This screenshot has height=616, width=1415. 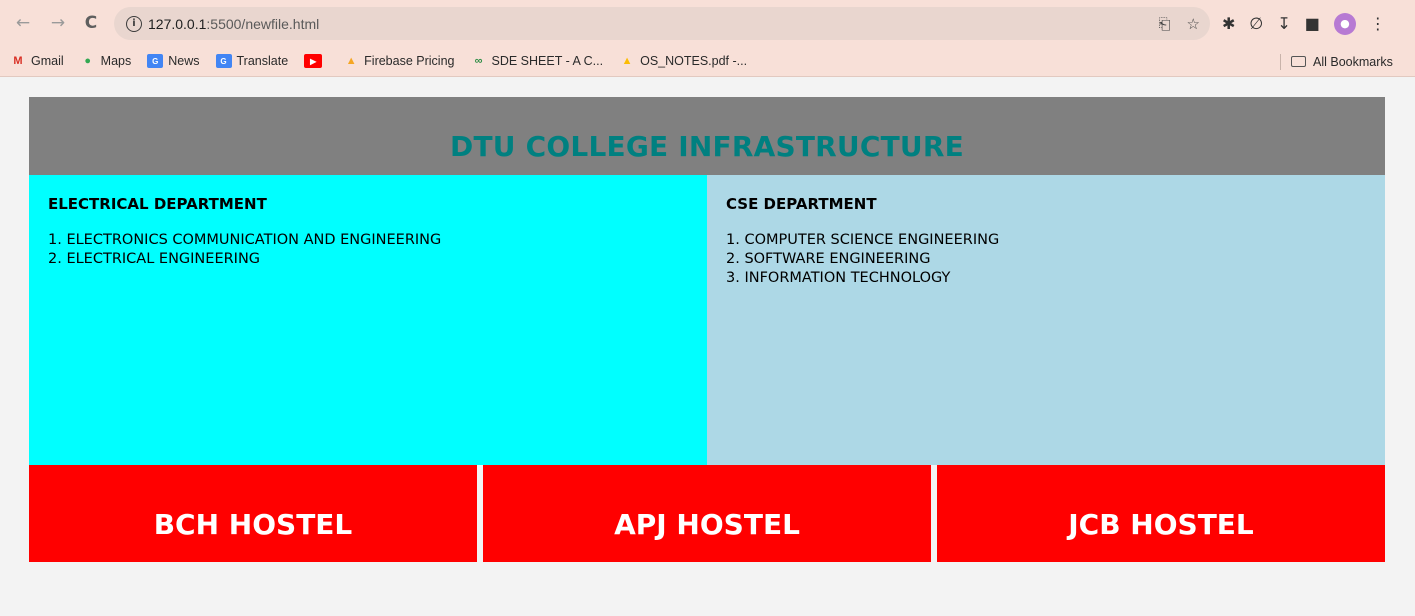 What do you see at coordinates (1344, 23) in the screenshot?
I see `profile-avatar: ●` at bounding box center [1344, 23].